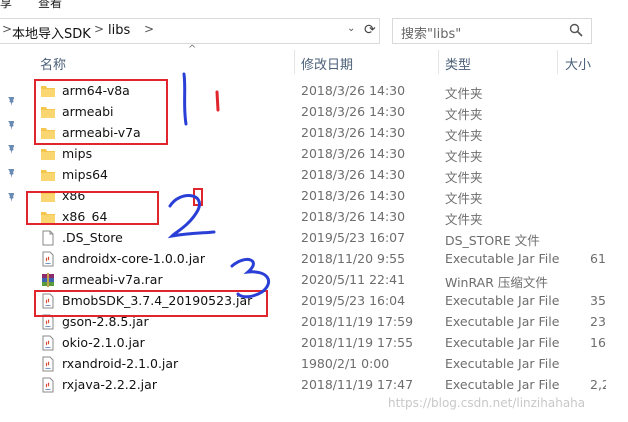  I want to click on file-name: armeabi-v7a.rar, so click(112, 279).